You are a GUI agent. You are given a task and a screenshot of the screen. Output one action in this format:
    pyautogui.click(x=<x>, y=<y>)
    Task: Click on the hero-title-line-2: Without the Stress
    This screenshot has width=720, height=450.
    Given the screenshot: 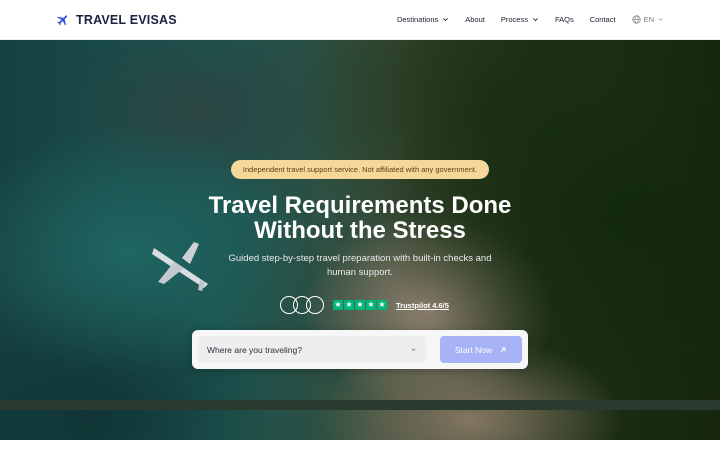 What is the action you would take?
    pyautogui.click(x=360, y=230)
    